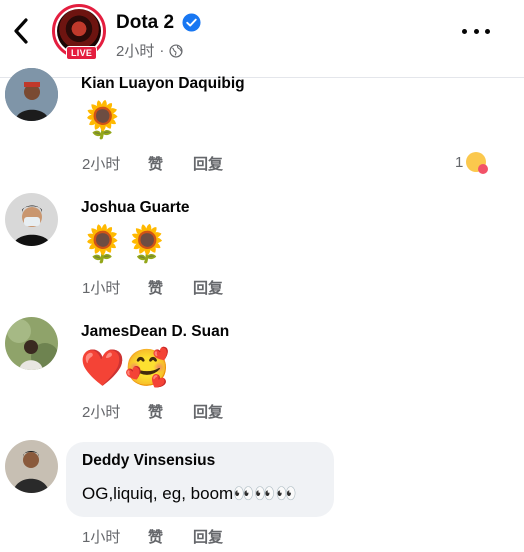 Image resolution: width=524 pixels, height=552 pixels. What do you see at coordinates (148, 461) in the screenshot?
I see `comment-author: Deddy Vinsensius` at bounding box center [148, 461].